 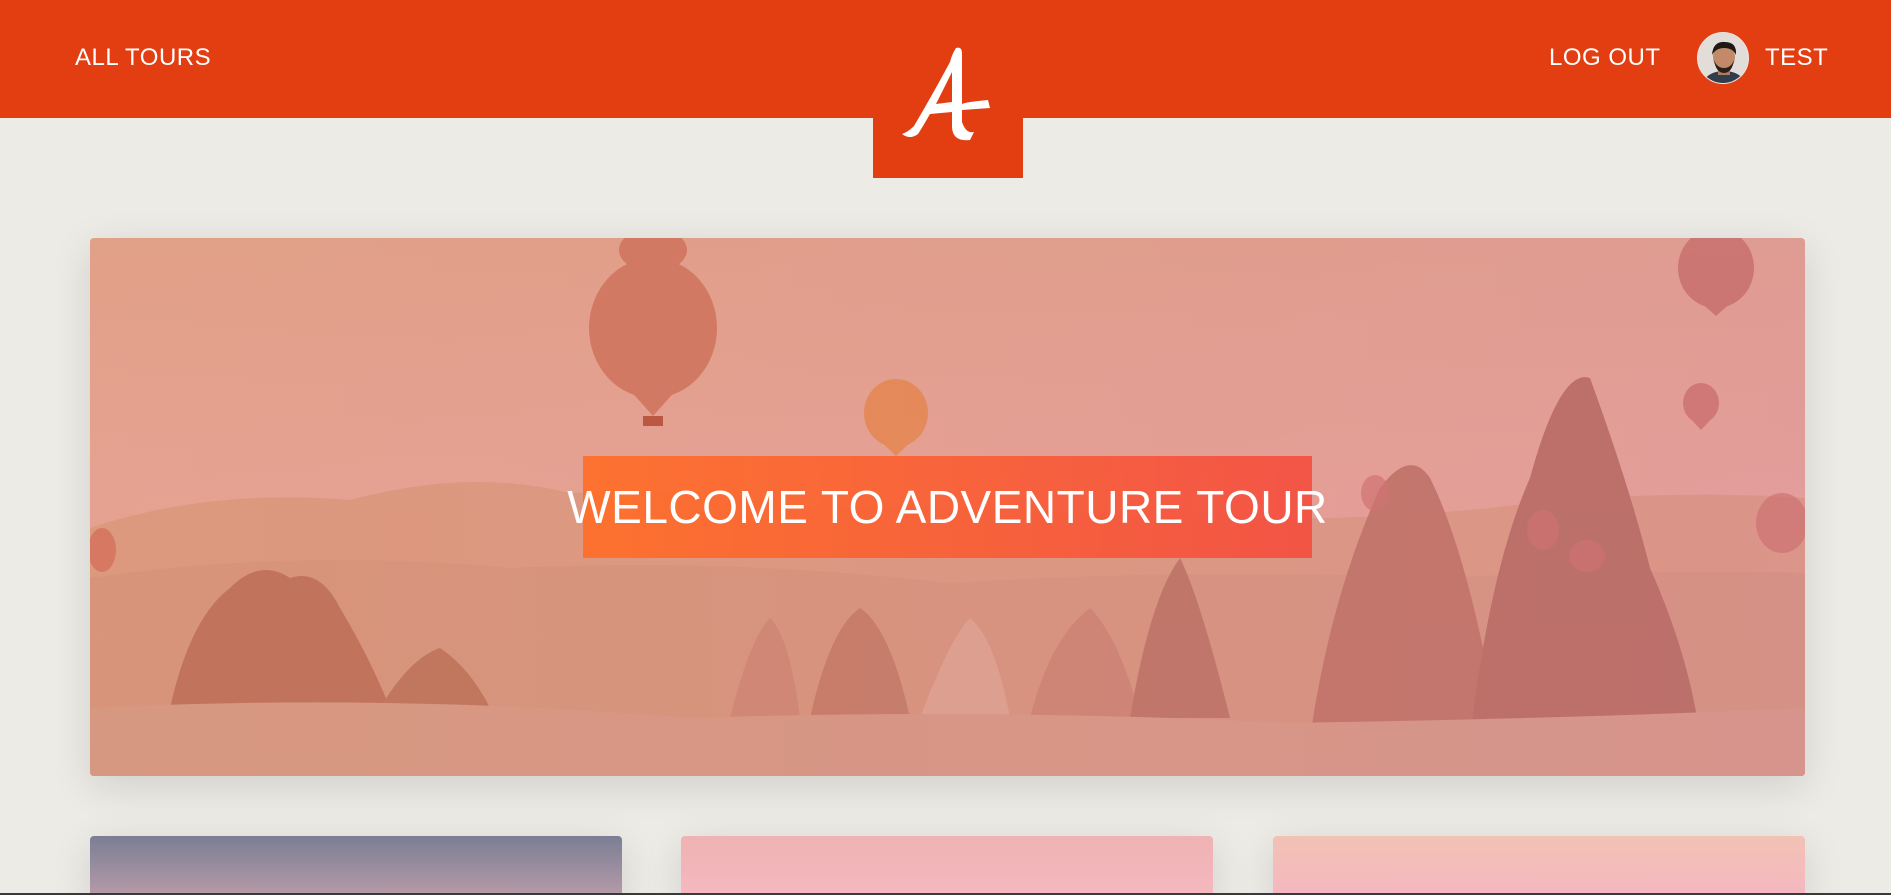 I want to click on avatar, so click(x=1723, y=58).